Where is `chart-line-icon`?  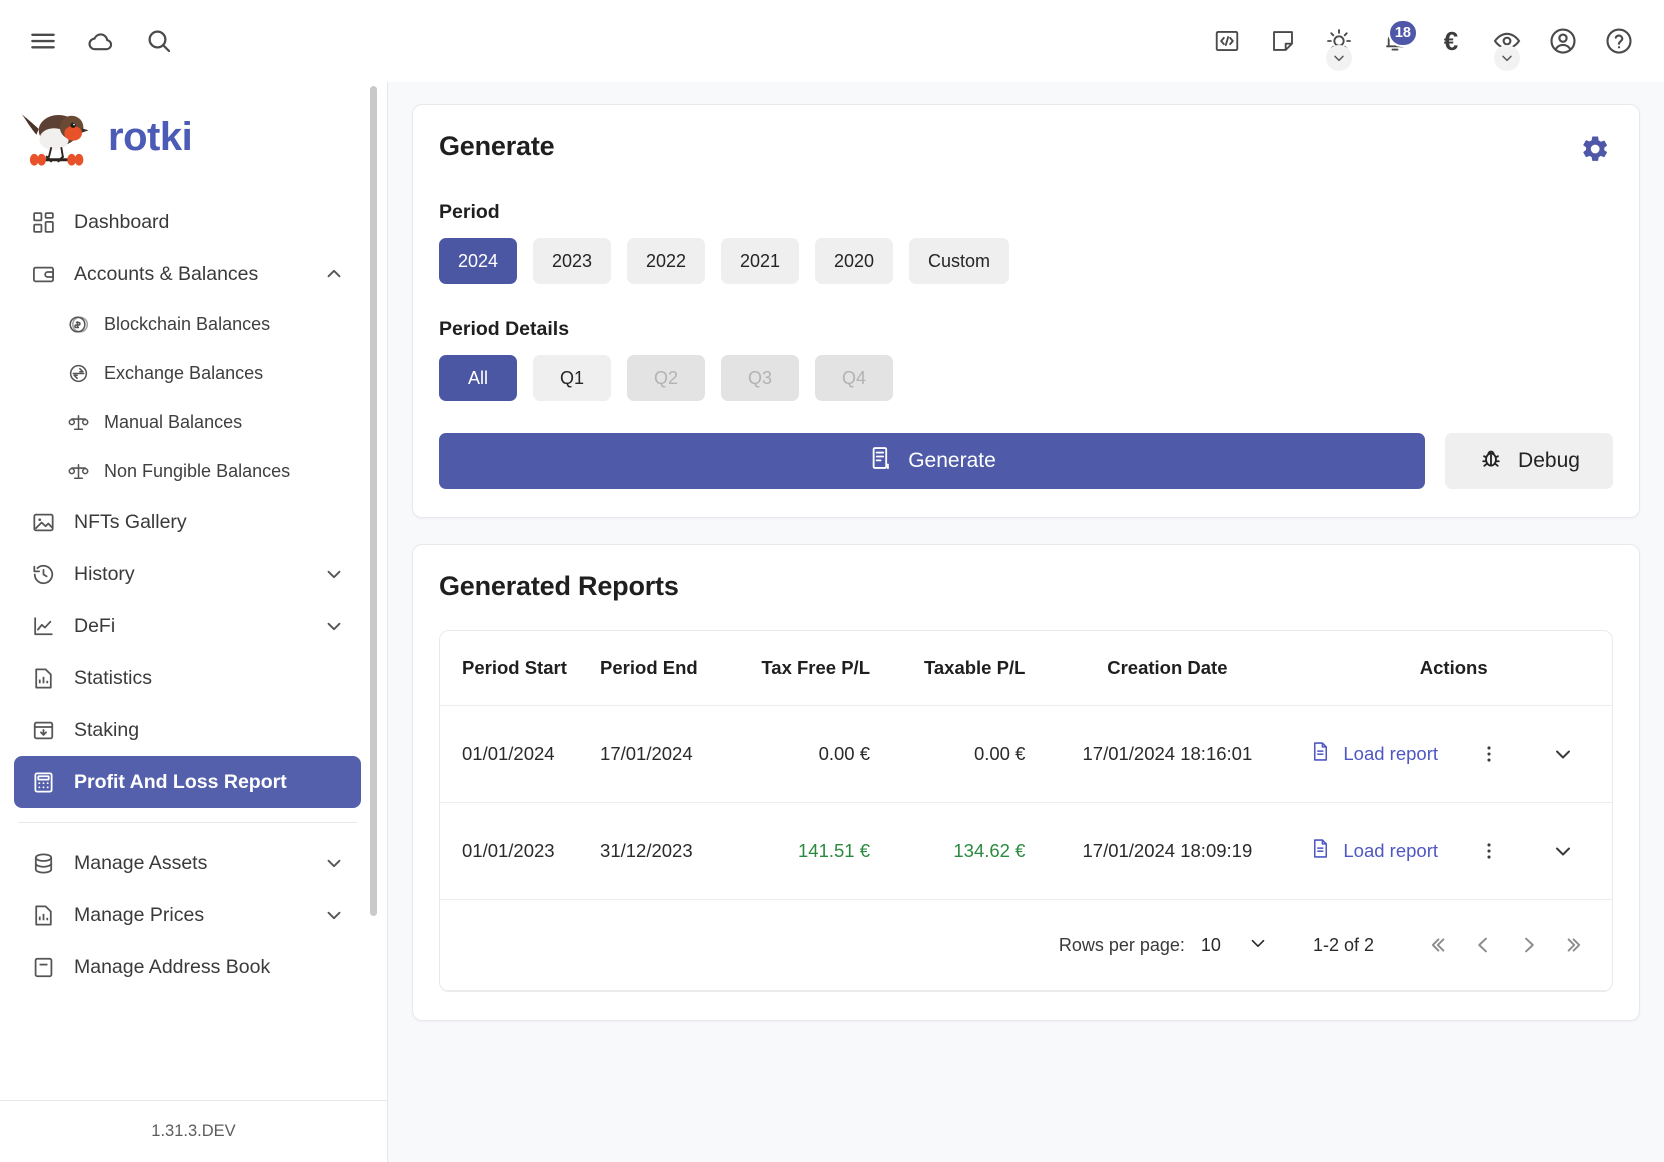
chart-line-icon is located at coordinates (43, 626).